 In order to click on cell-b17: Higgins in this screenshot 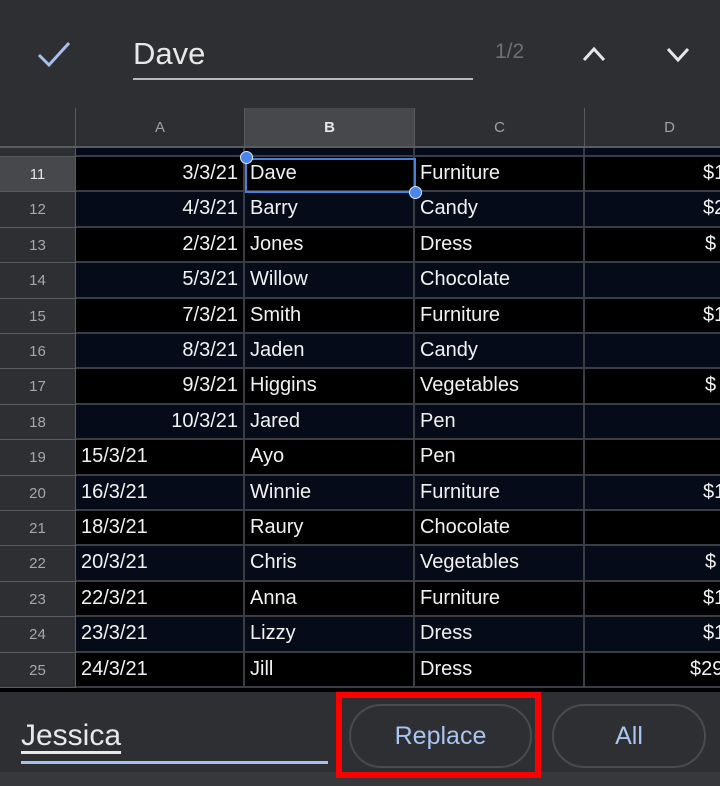, I will do `click(330, 387)`.